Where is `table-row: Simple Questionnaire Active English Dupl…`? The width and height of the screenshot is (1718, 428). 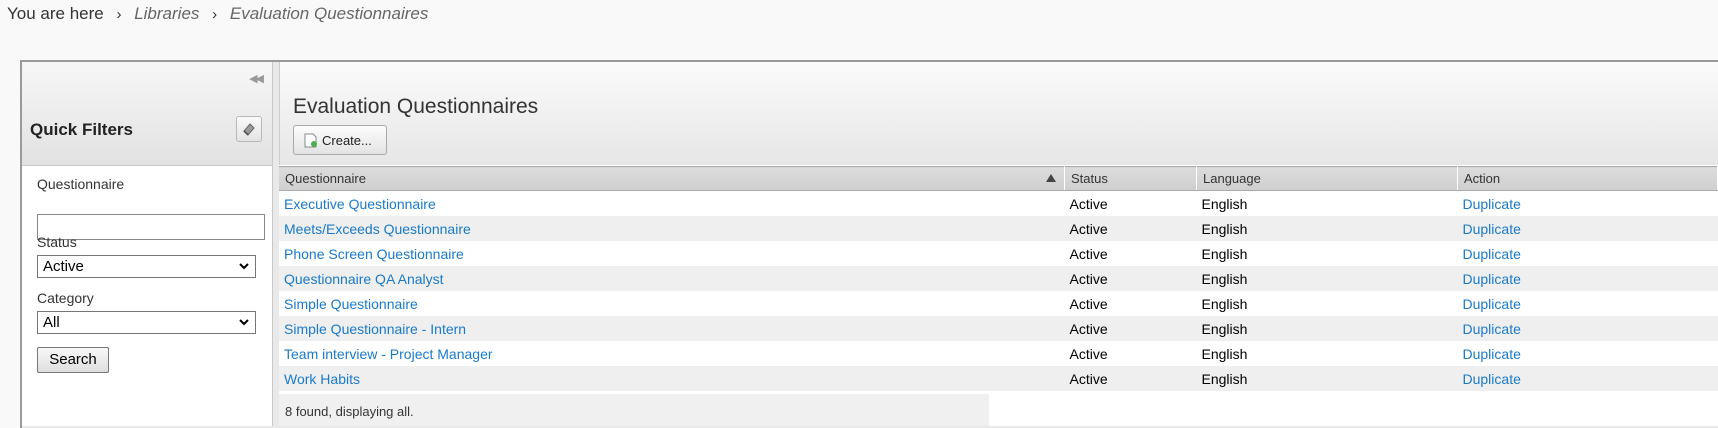 table-row: Simple Questionnaire Active English Dupl… is located at coordinates (998, 303).